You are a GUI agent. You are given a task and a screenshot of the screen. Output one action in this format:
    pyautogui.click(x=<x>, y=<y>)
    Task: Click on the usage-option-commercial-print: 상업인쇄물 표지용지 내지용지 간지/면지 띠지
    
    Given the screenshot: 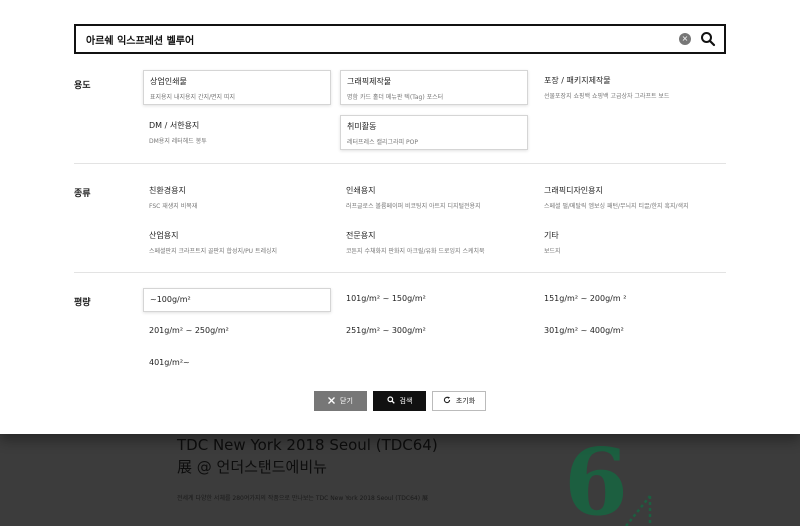 What is the action you would take?
    pyautogui.click(x=237, y=87)
    